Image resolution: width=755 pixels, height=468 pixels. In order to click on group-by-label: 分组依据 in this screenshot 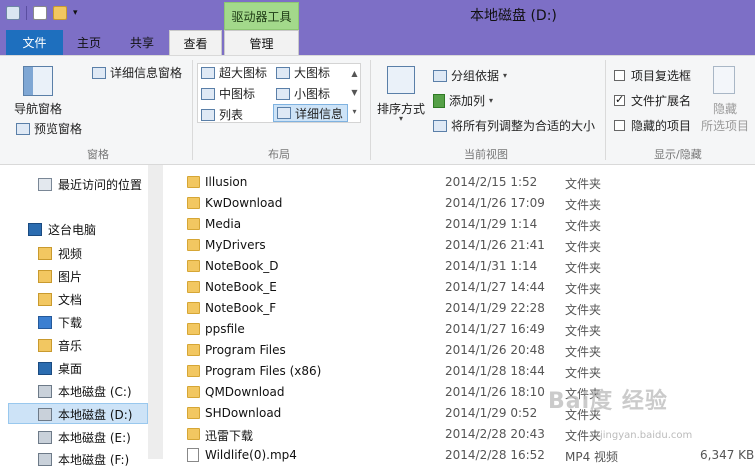, I will do `click(475, 76)`.